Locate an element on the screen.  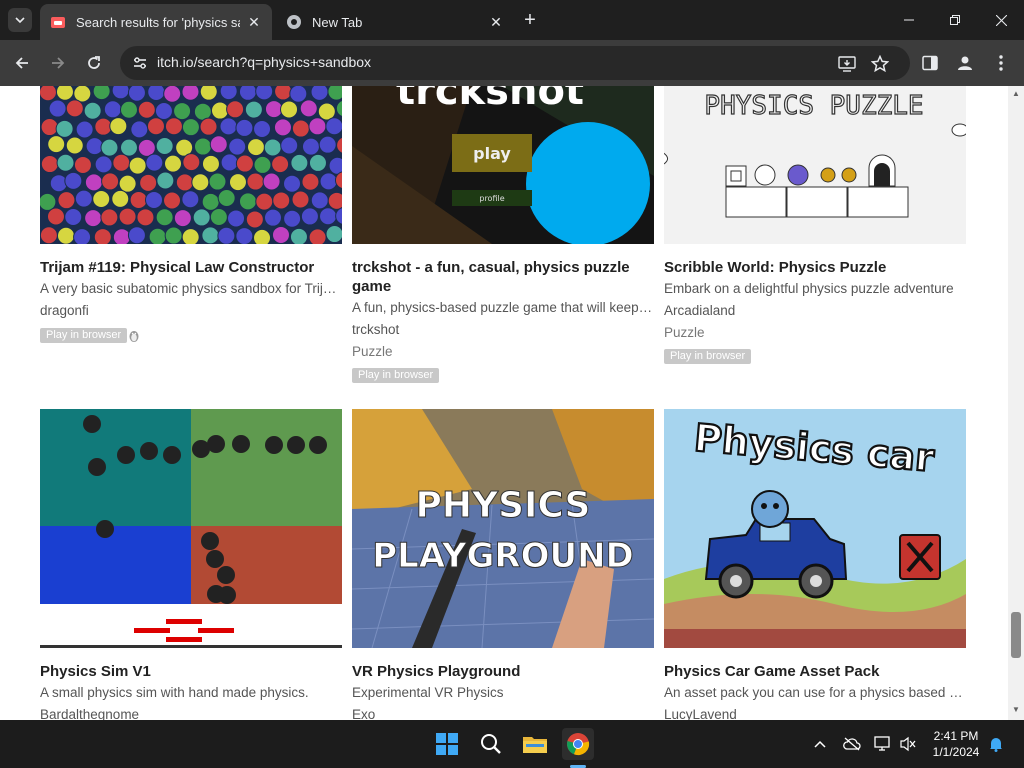
search-button is located at coordinates (491, 744).